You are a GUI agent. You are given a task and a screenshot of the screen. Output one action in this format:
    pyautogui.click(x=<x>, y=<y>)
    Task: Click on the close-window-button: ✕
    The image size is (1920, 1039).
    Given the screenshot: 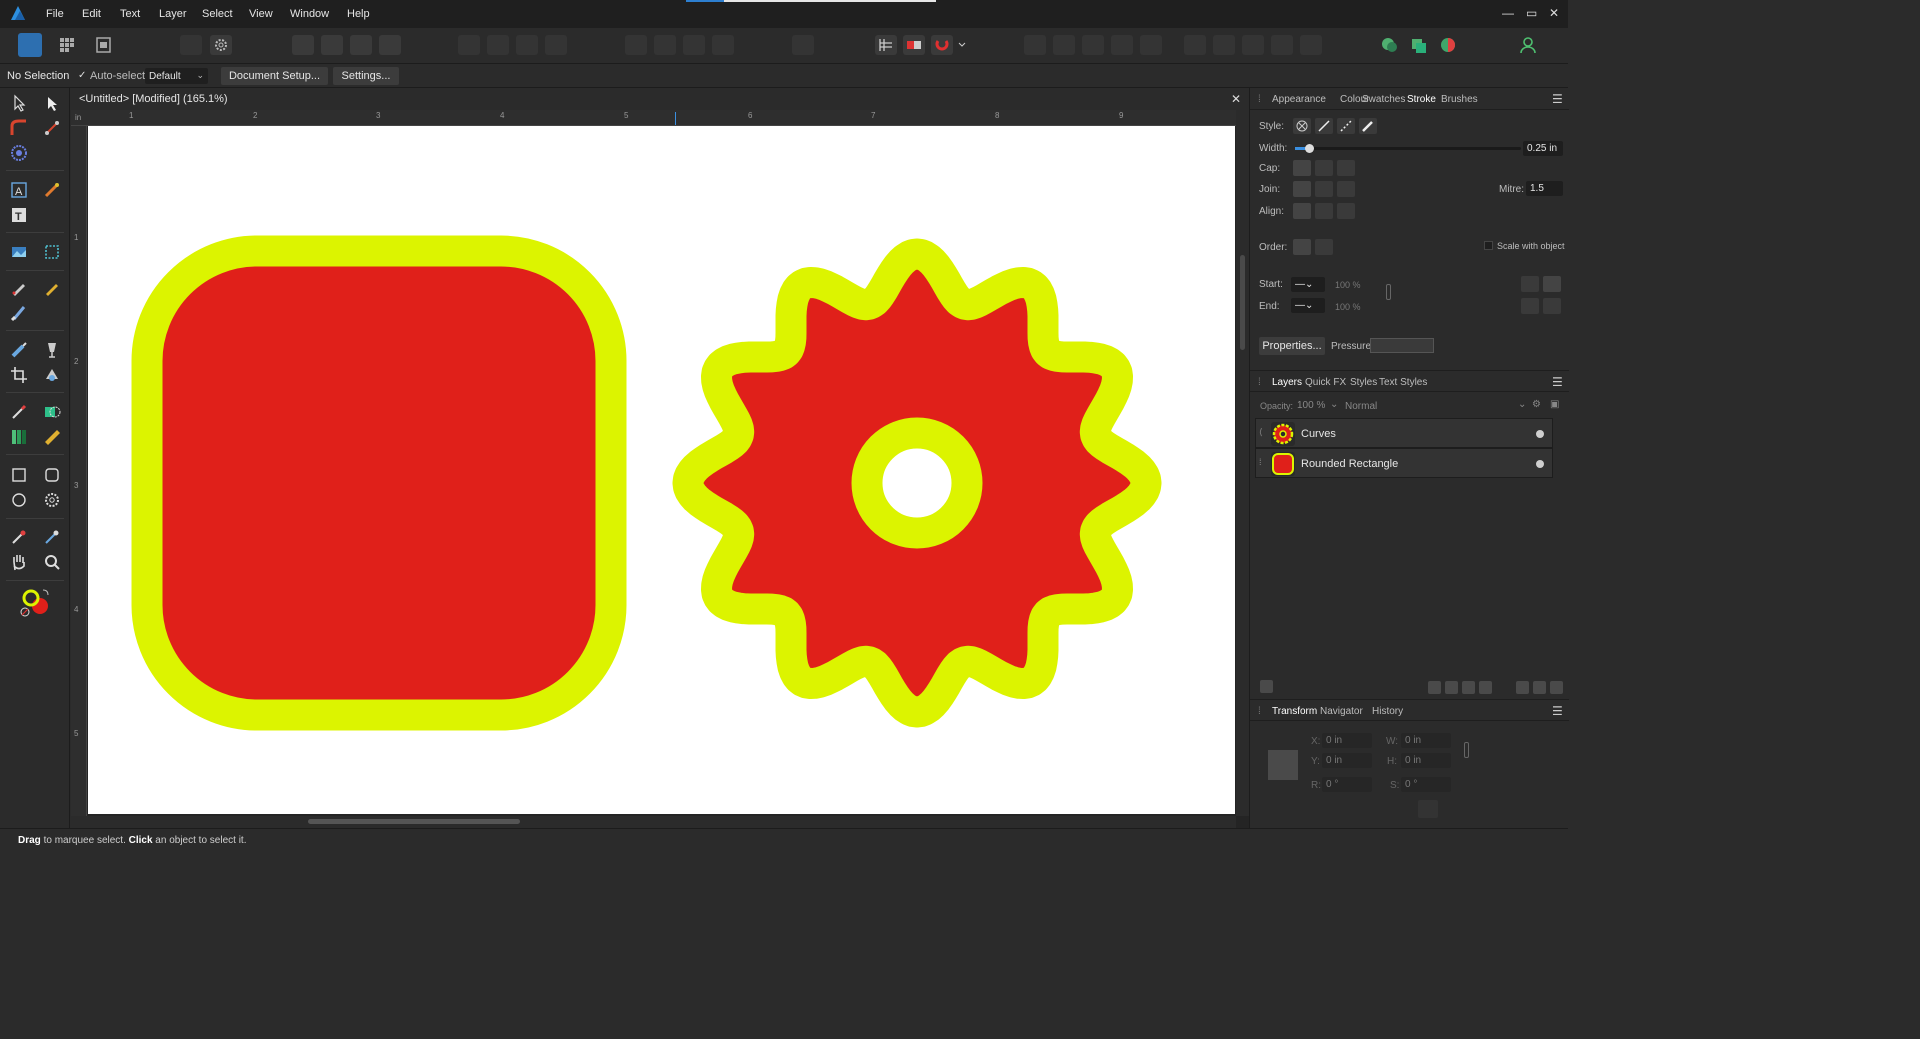 What is the action you would take?
    pyautogui.click(x=1554, y=13)
    